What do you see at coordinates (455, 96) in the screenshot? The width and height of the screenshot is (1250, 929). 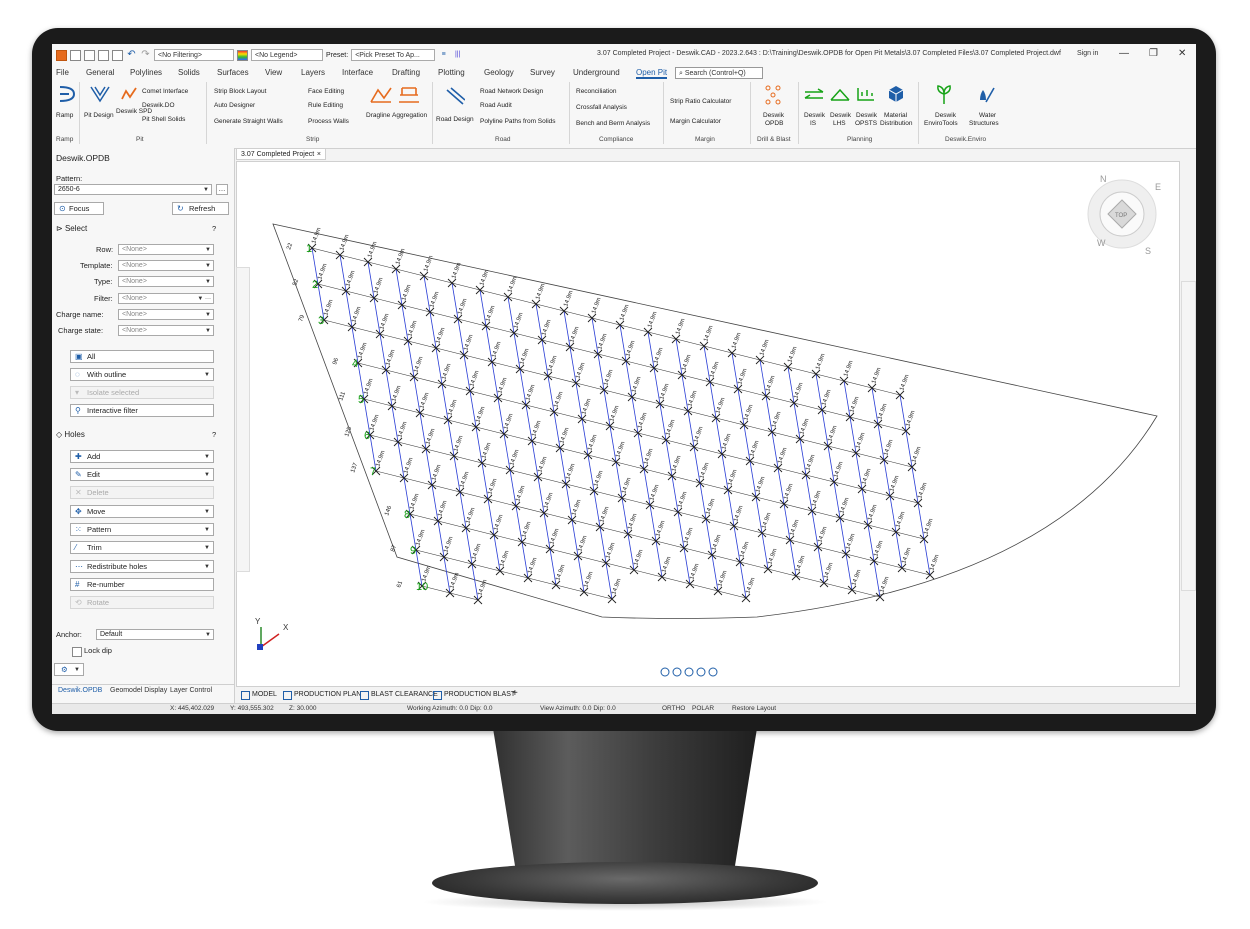 I see `road-design-icon` at bounding box center [455, 96].